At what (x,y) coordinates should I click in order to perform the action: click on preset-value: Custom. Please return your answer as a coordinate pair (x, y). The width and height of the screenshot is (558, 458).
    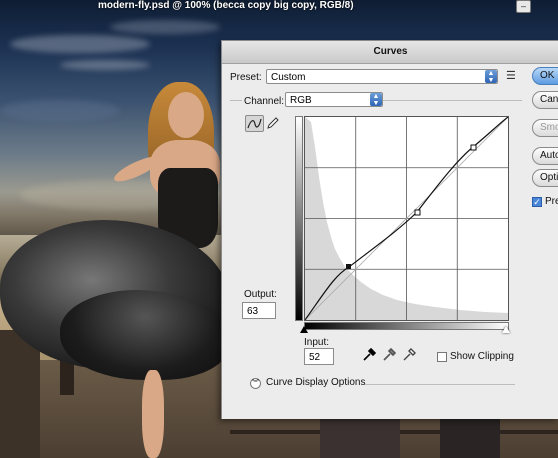
    Looking at the image, I should click on (288, 77).